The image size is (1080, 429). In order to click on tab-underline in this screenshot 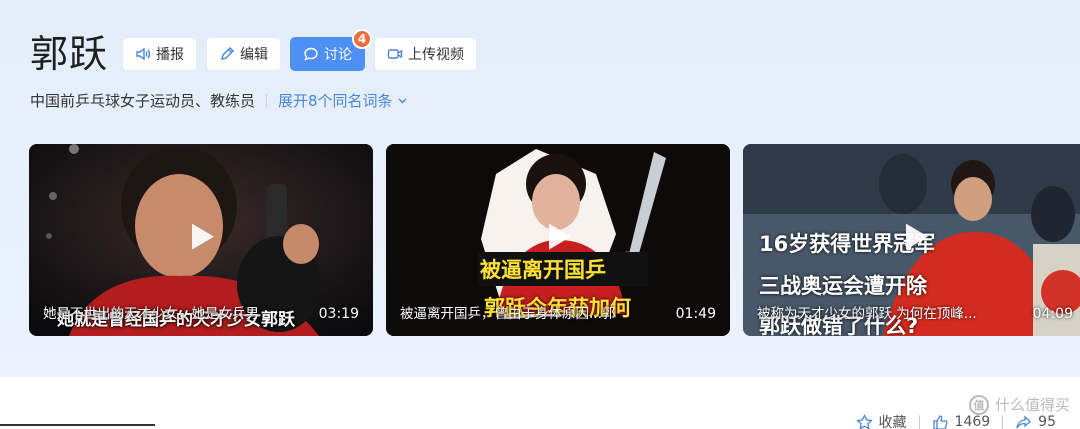, I will do `click(77, 425)`.